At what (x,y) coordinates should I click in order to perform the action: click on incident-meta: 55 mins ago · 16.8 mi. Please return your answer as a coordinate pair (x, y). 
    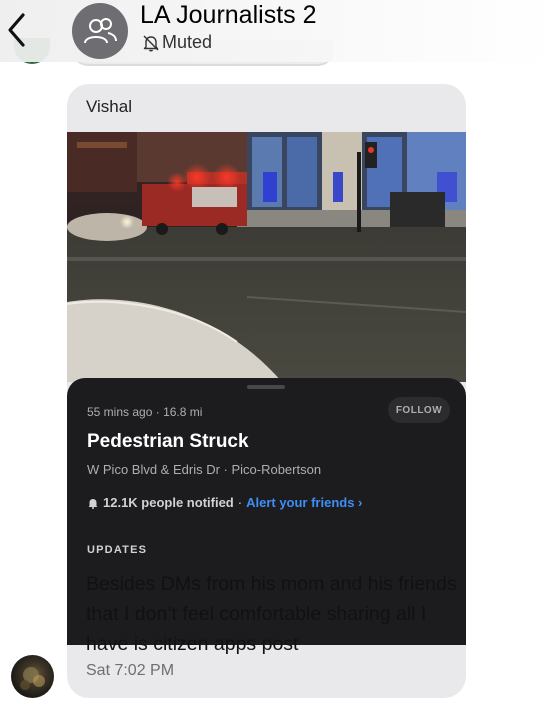
    Looking at the image, I should click on (144, 412).